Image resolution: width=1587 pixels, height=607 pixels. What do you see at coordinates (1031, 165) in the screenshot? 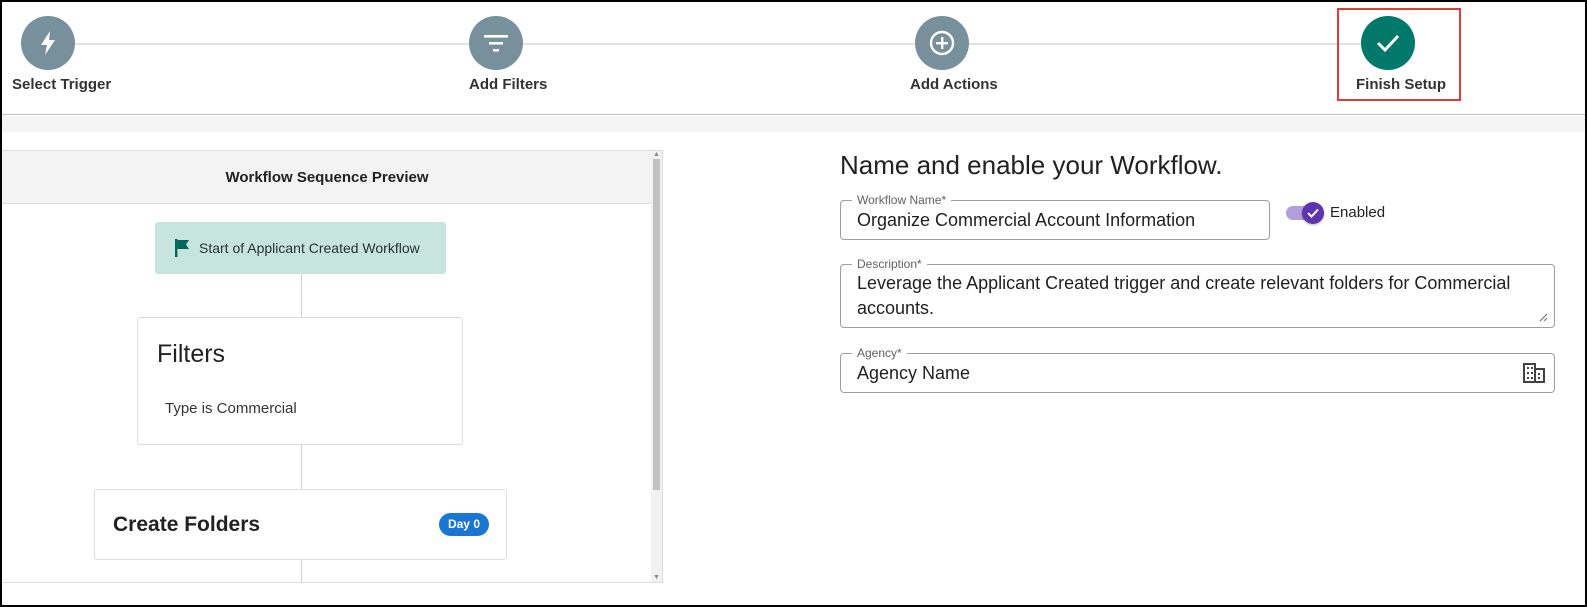
I see `form-heading: Name and enable your Workflow.` at bounding box center [1031, 165].